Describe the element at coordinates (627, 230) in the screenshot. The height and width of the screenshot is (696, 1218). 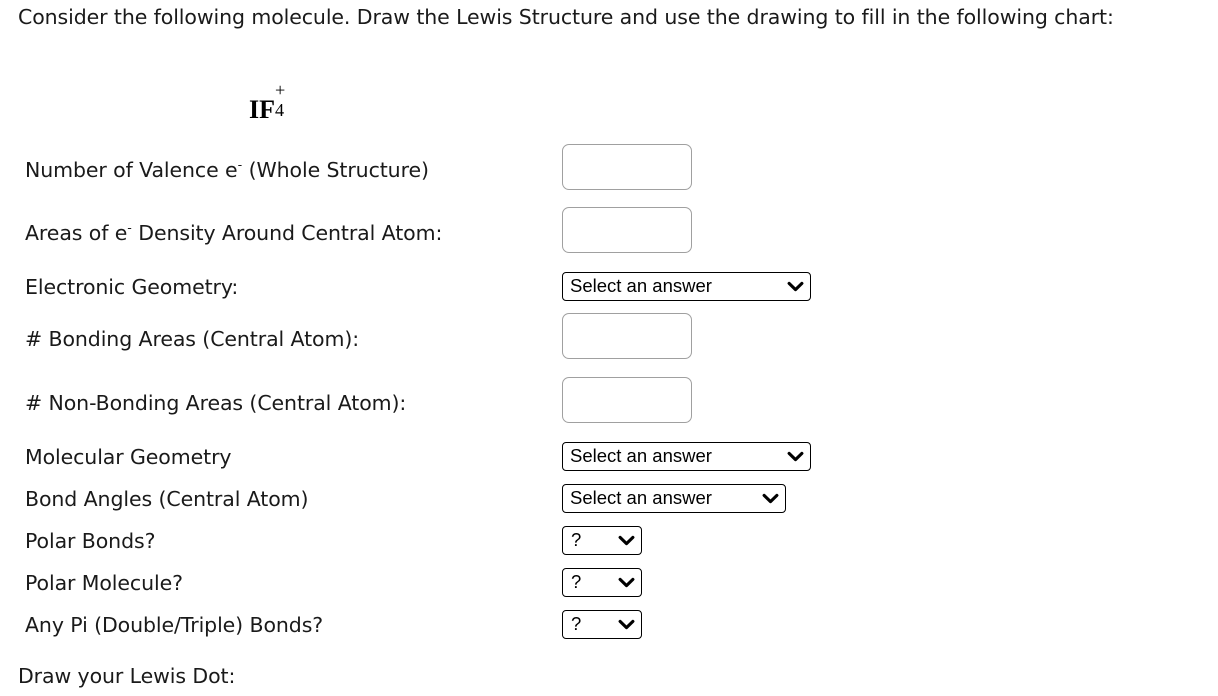
I see `input-areas-of-density` at that location.